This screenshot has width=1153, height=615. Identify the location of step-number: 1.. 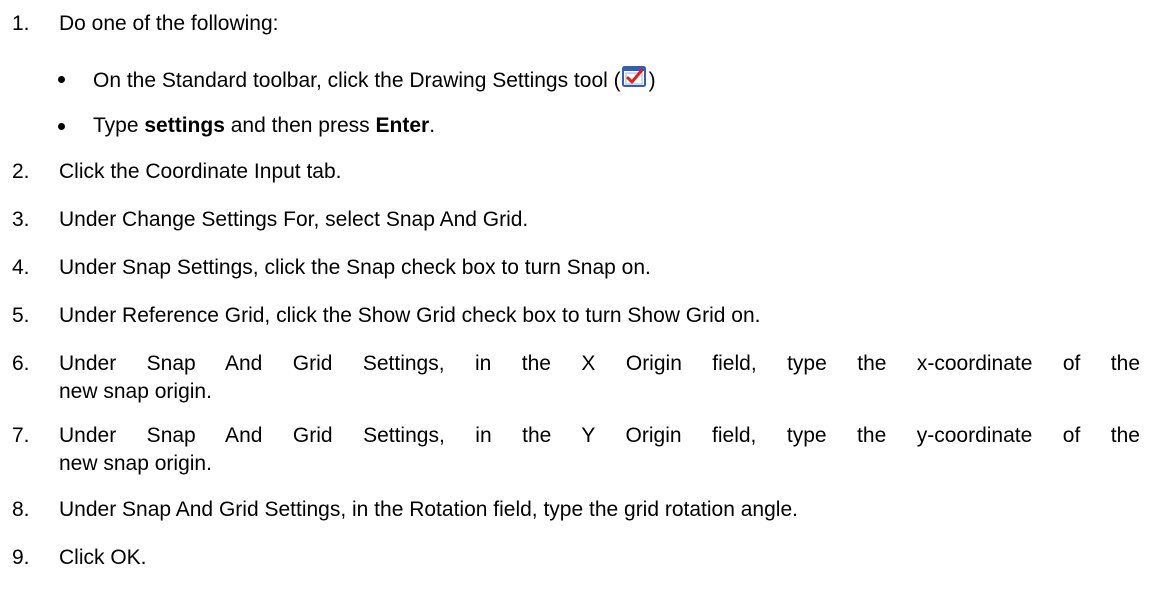
(21, 23).